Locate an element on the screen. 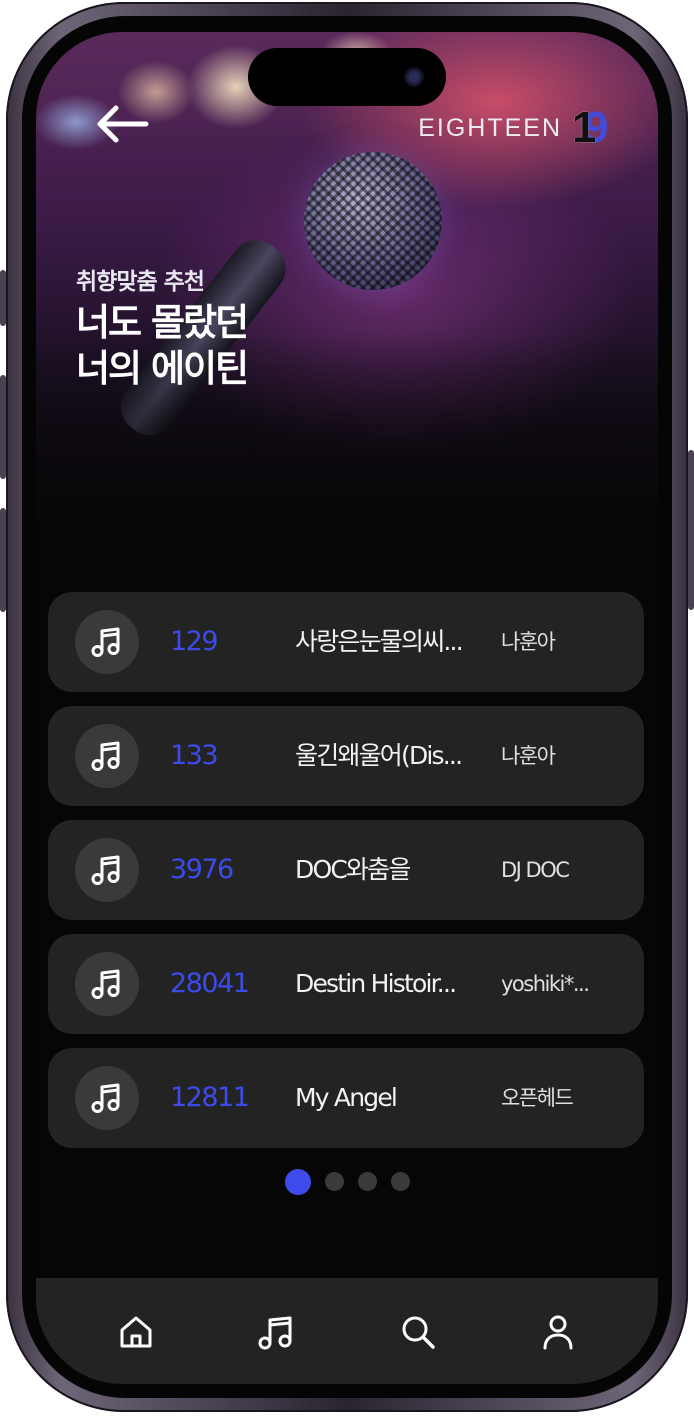 The height and width of the screenshot is (1416, 694). tab-songs is located at coordinates (276, 1332).